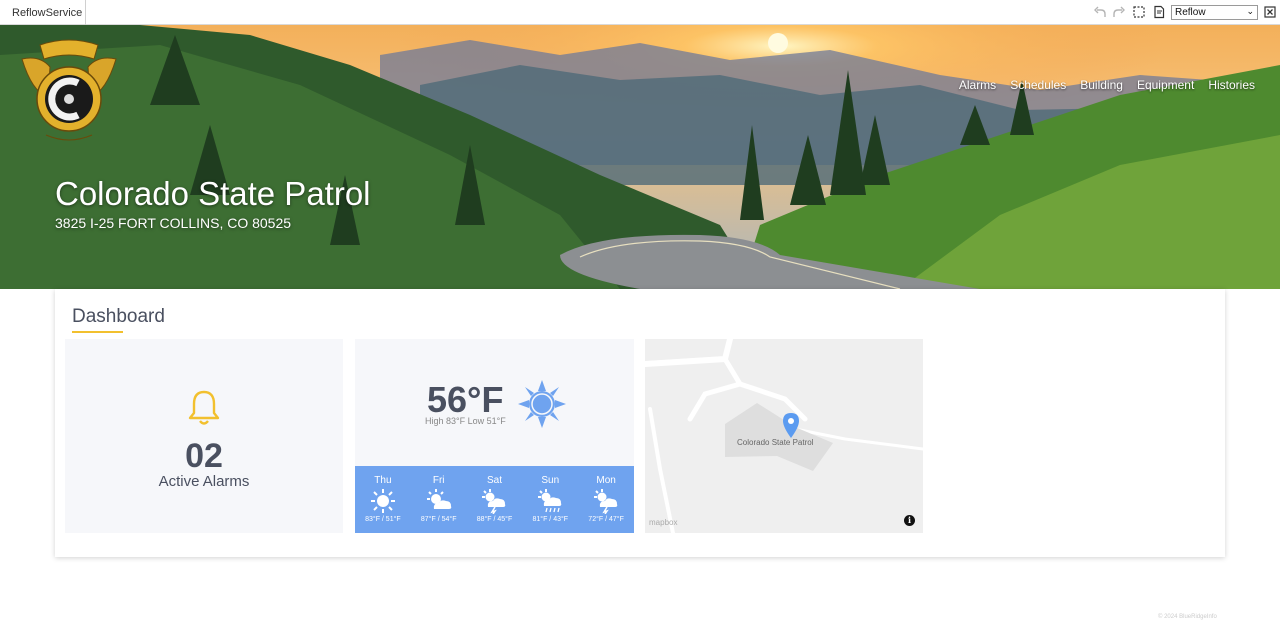  What do you see at coordinates (1214, 12) in the screenshot?
I see `view-mode-select: Reflow ⌄` at bounding box center [1214, 12].